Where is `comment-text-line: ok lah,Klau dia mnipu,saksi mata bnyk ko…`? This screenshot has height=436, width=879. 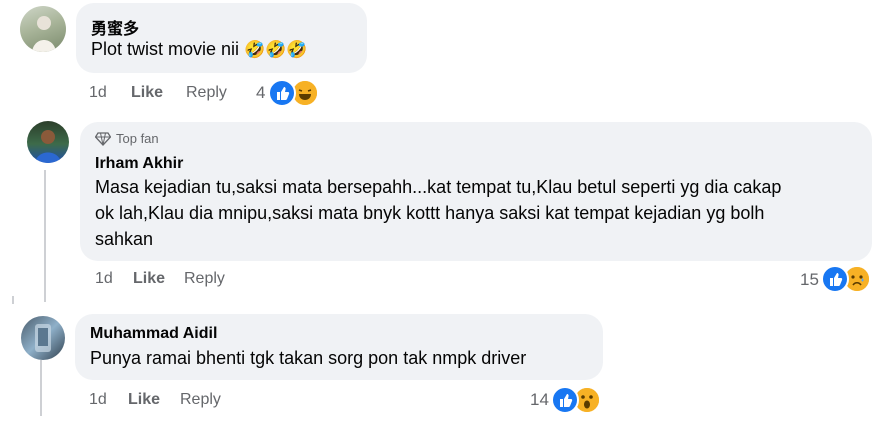 comment-text-line: ok lah,Klau dia mnipu,saksi mata bnyk ko… is located at coordinates (430, 213).